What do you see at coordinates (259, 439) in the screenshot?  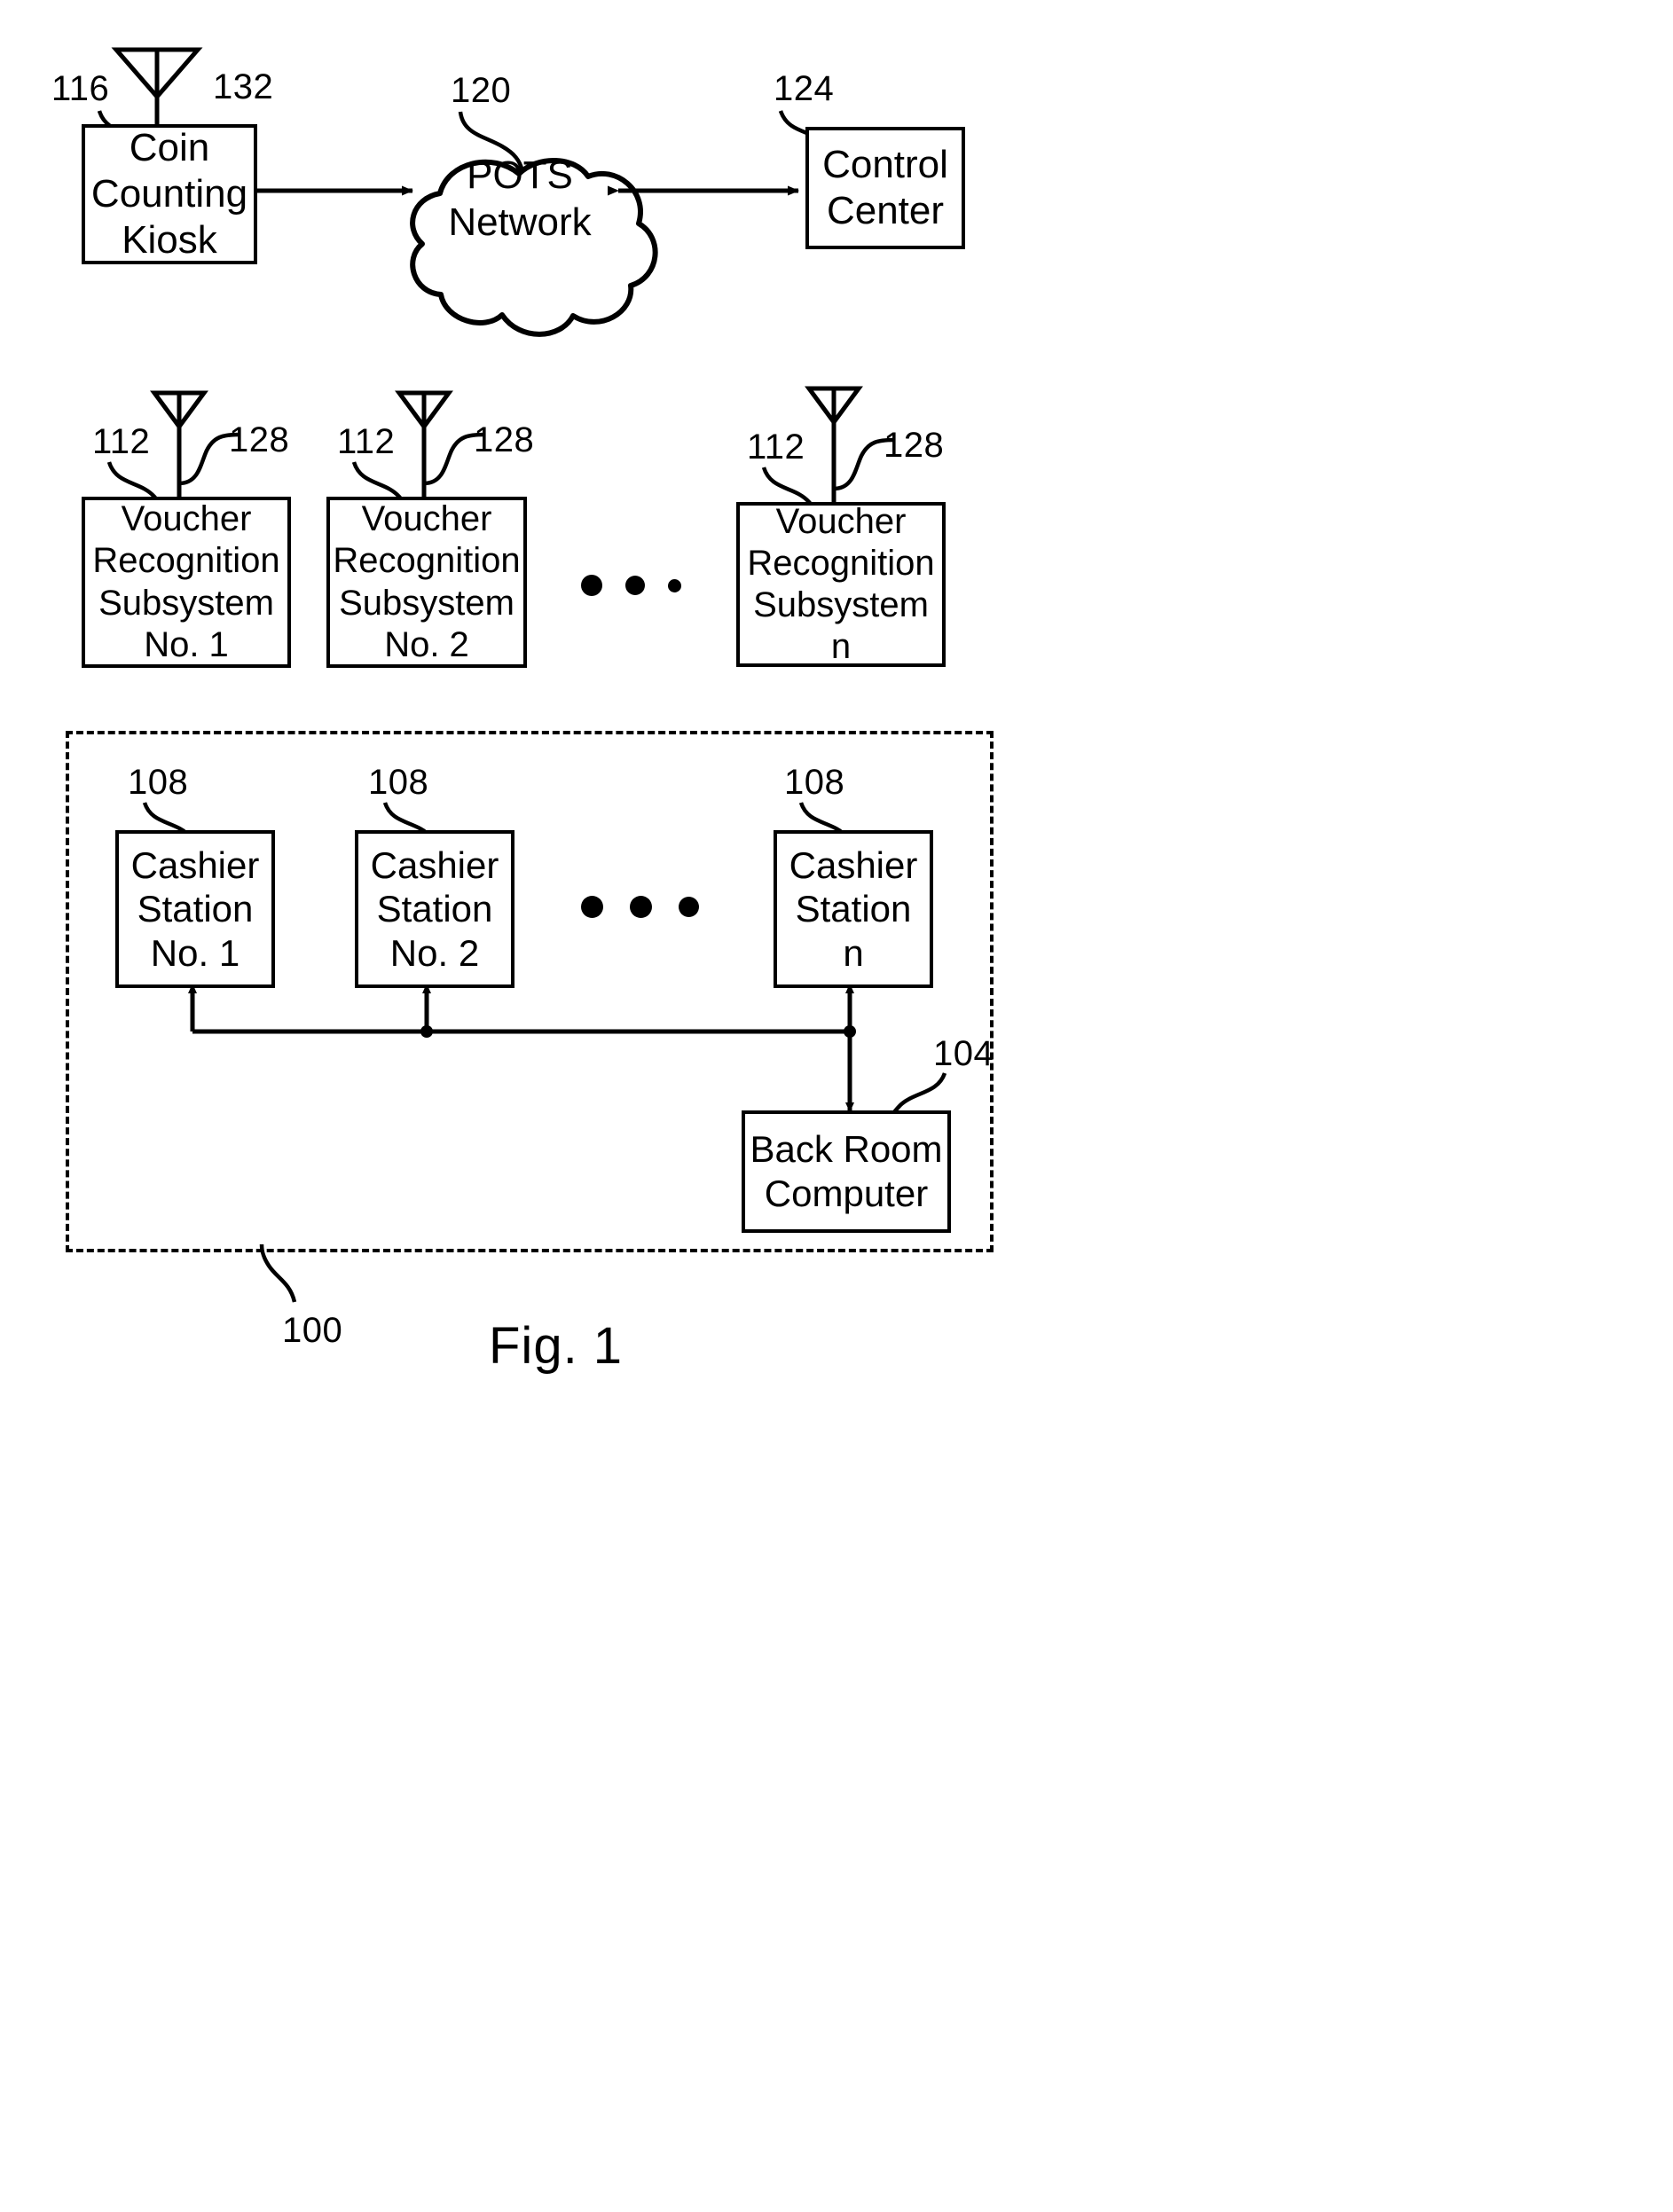 I see `ref-label-128-1: 128` at bounding box center [259, 439].